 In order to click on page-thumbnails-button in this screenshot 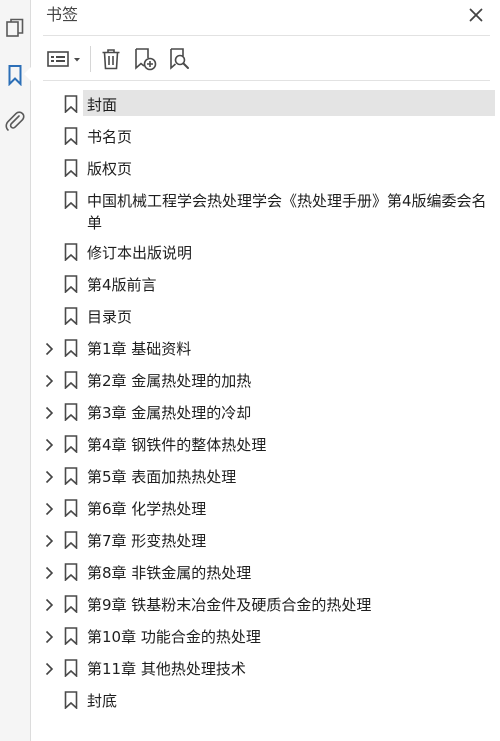, I will do `click(15, 29)`.